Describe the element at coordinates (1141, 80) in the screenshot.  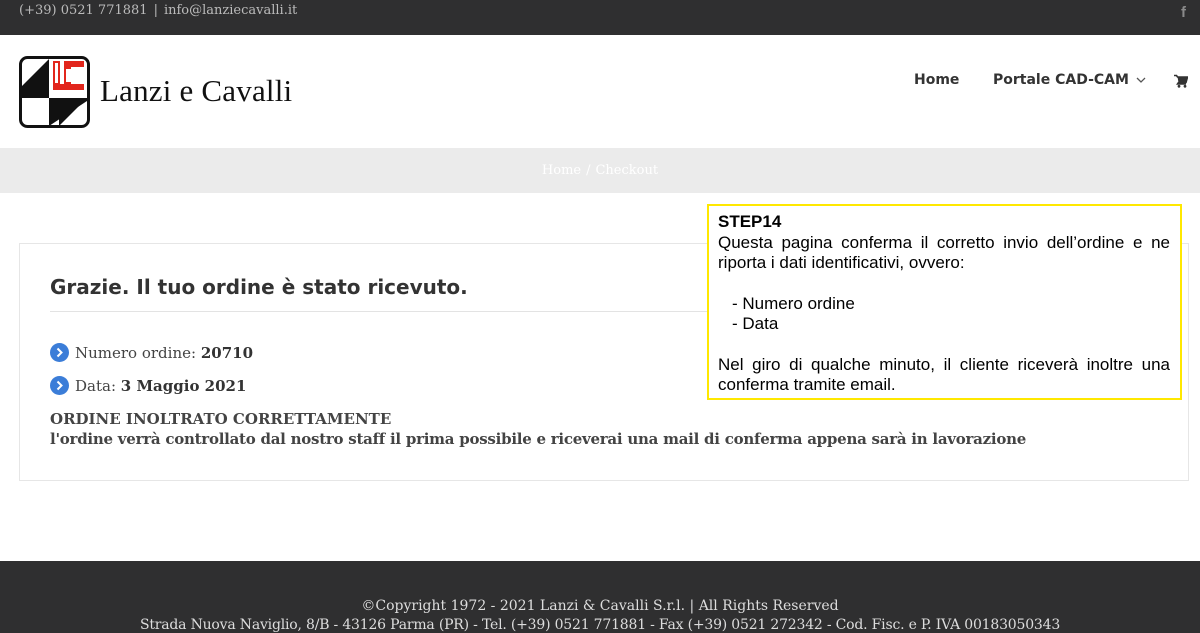
I see `chevron-down-icon` at that location.